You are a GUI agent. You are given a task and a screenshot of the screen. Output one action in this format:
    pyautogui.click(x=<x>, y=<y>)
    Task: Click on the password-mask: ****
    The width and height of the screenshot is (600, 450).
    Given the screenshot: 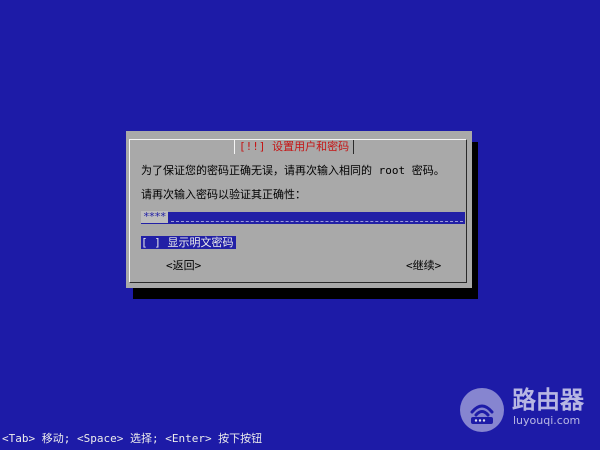 What is the action you would take?
    pyautogui.click(x=154, y=216)
    